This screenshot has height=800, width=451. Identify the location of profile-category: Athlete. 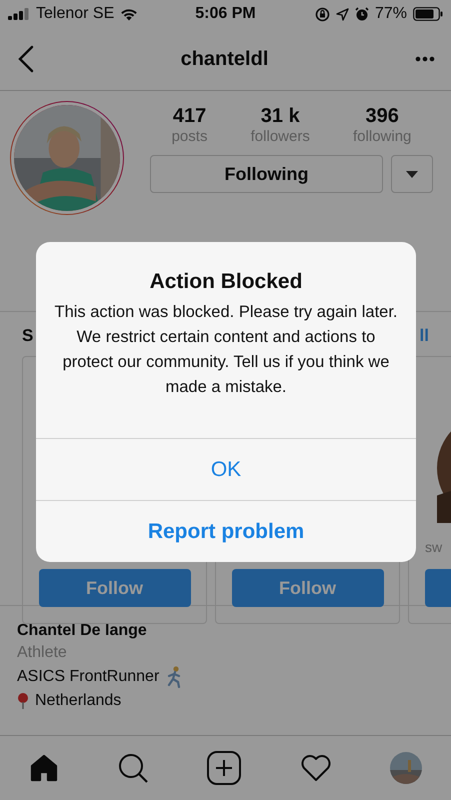
(42, 653).